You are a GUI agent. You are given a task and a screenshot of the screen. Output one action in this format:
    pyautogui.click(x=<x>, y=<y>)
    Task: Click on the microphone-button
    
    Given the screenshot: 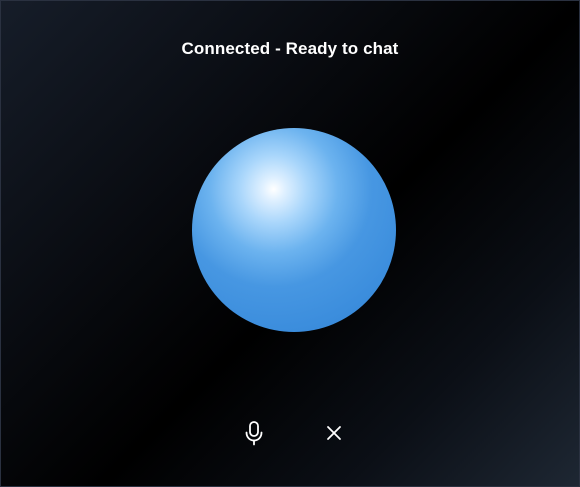 What is the action you would take?
    pyautogui.click(x=254, y=433)
    